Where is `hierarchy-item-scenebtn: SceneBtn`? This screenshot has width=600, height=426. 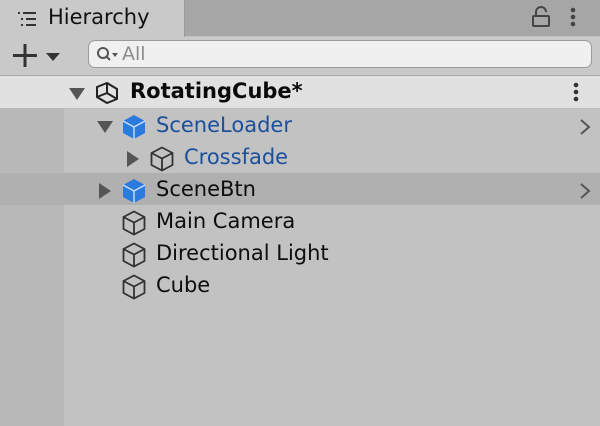 hierarchy-item-scenebtn: SceneBtn is located at coordinates (300, 189).